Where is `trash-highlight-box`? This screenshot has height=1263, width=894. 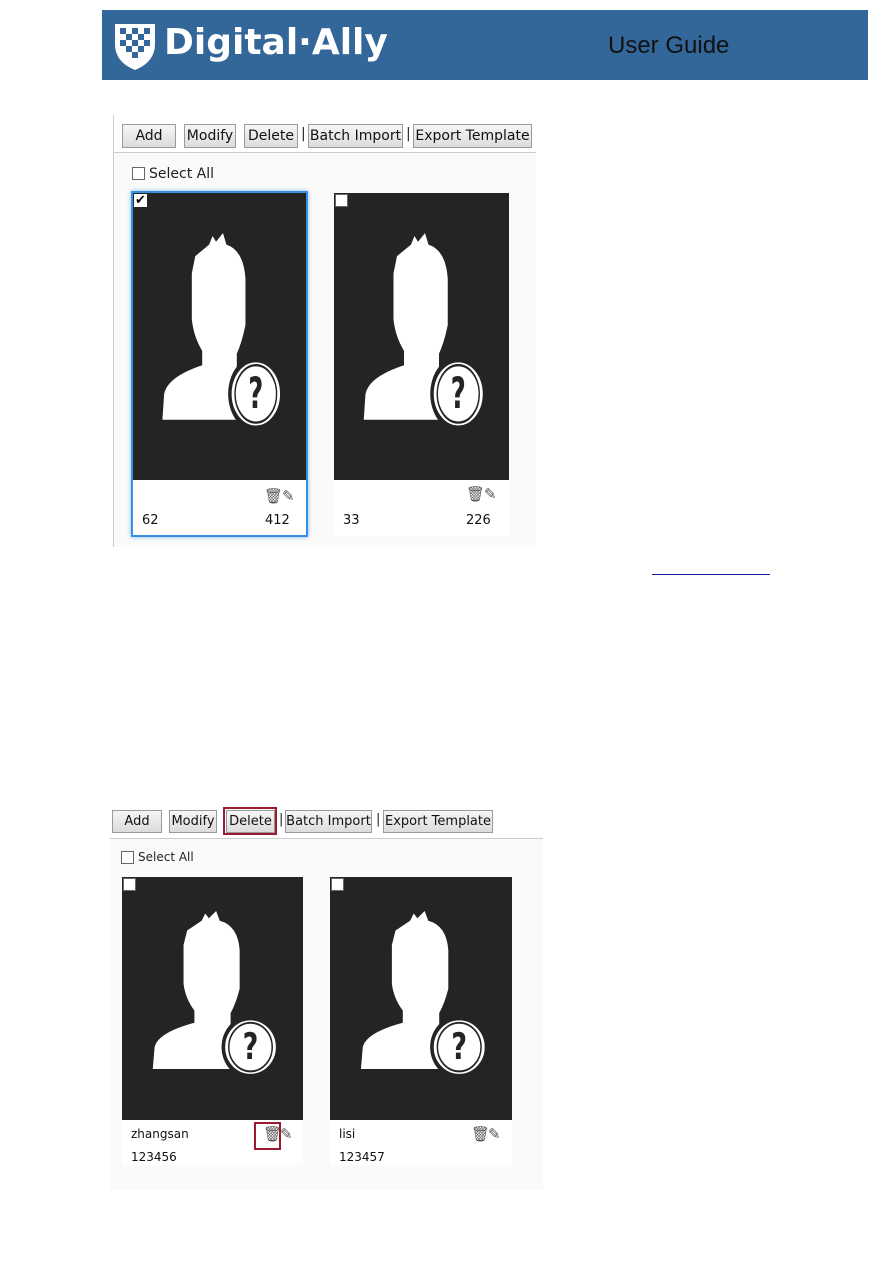
trash-highlight-box is located at coordinates (267, 1136).